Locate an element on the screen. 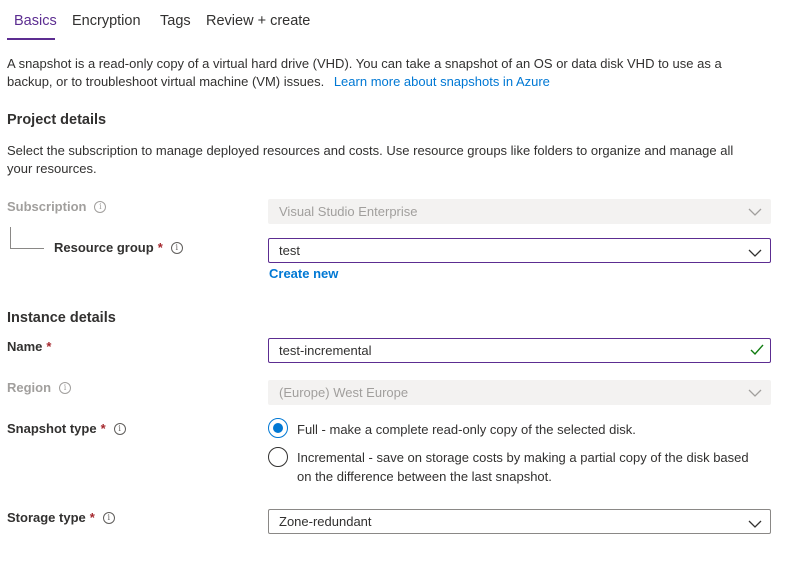 The image size is (786, 566). storage-type-value: Zone-redundant is located at coordinates (325, 521).